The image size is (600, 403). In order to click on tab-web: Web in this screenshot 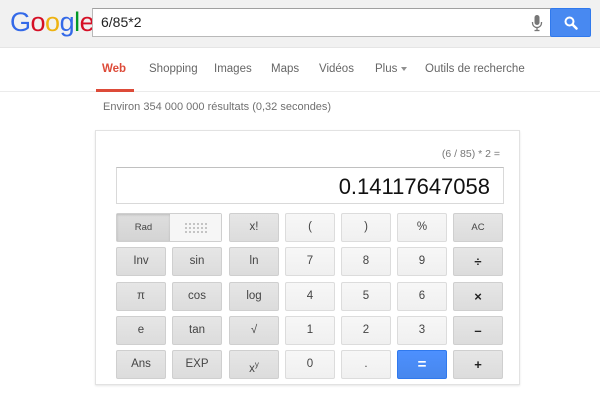, I will do `click(114, 69)`.